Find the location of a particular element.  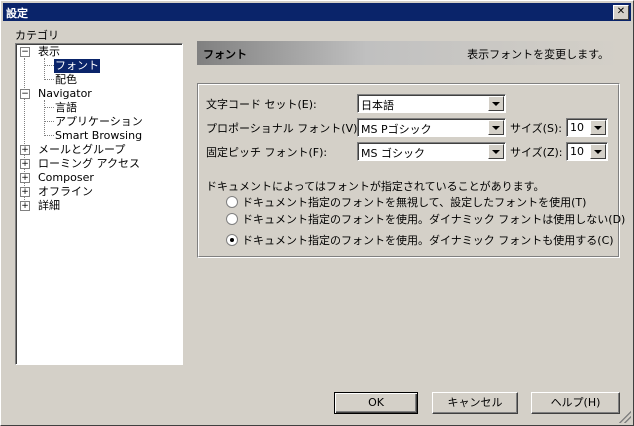

tree-item-label: 詳細 is located at coordinates (49, 205).